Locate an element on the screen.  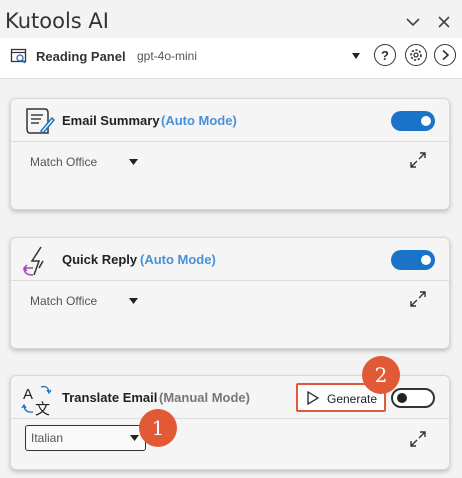
model-selector: gpt-4o-mini is located at coordinates (167, 56).